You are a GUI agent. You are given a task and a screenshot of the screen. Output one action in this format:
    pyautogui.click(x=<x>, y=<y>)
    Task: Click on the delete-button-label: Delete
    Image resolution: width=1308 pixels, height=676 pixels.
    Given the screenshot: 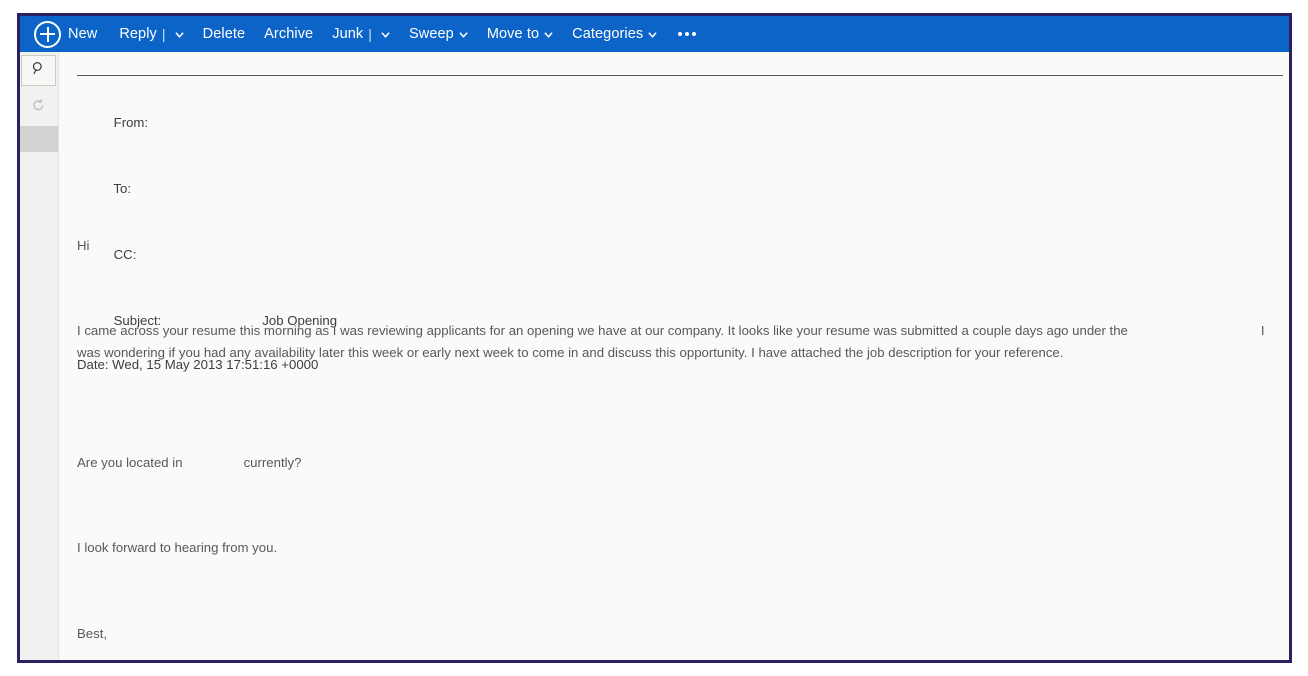 What is the action you would take?
    pyautogui.click(x=224, y=33)
    